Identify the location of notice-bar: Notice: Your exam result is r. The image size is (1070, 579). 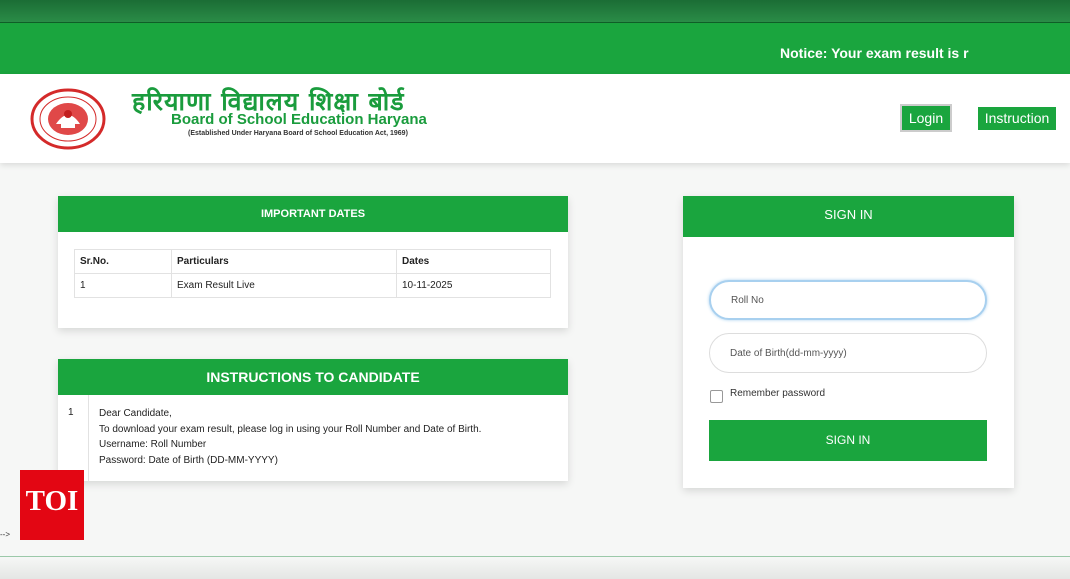
(535, 48).